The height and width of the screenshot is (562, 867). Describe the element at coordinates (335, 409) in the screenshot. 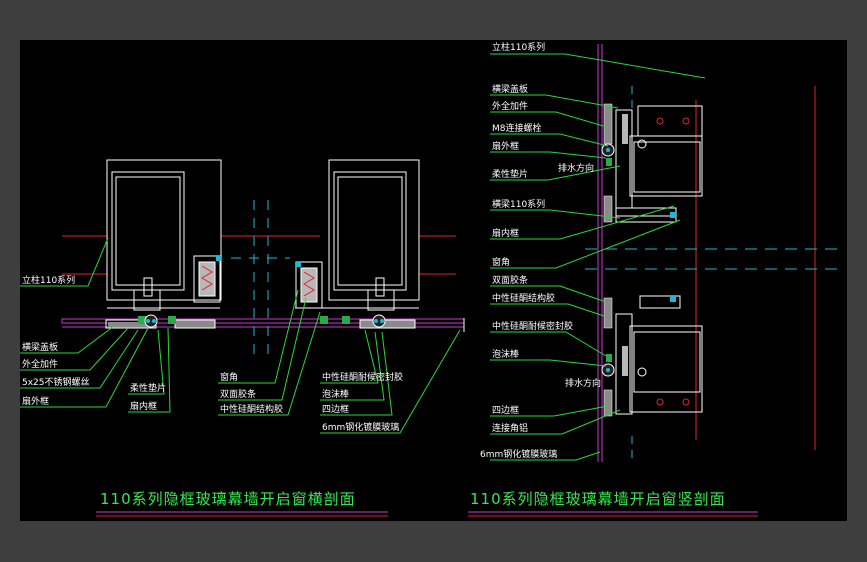

I see `label-four-side-frame-left: 四边框` at that location.